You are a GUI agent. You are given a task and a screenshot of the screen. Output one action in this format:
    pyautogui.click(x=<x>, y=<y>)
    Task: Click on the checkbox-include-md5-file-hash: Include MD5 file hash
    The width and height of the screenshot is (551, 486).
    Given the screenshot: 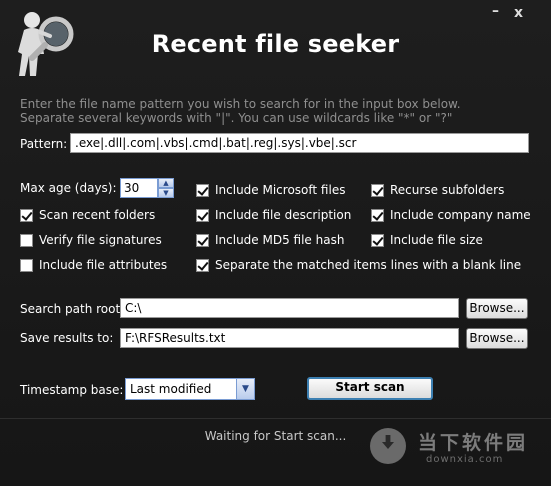 What is the action you would take?
    pyautogui.click(x=270, y=240)
    